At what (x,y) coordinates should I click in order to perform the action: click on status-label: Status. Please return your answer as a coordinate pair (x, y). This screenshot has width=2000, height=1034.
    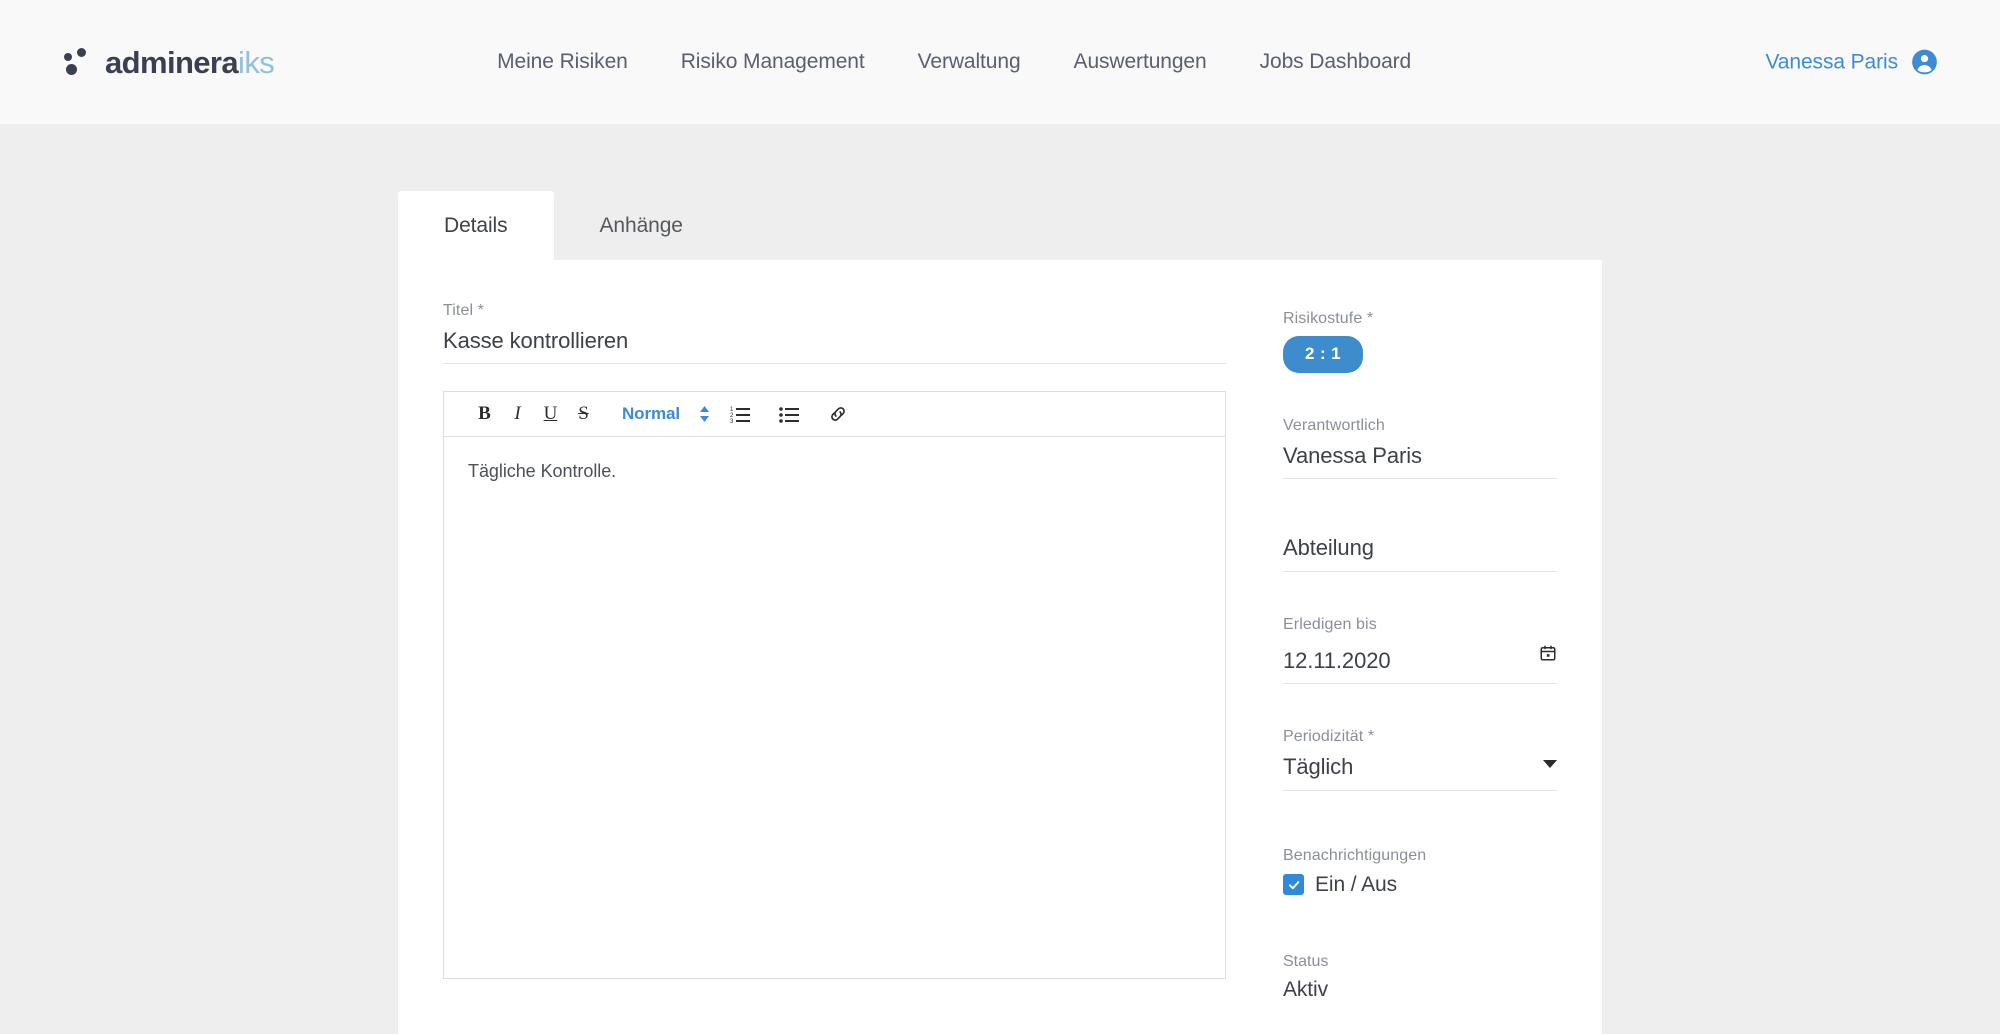
    Looking at the image, I should click on (1306, 961).